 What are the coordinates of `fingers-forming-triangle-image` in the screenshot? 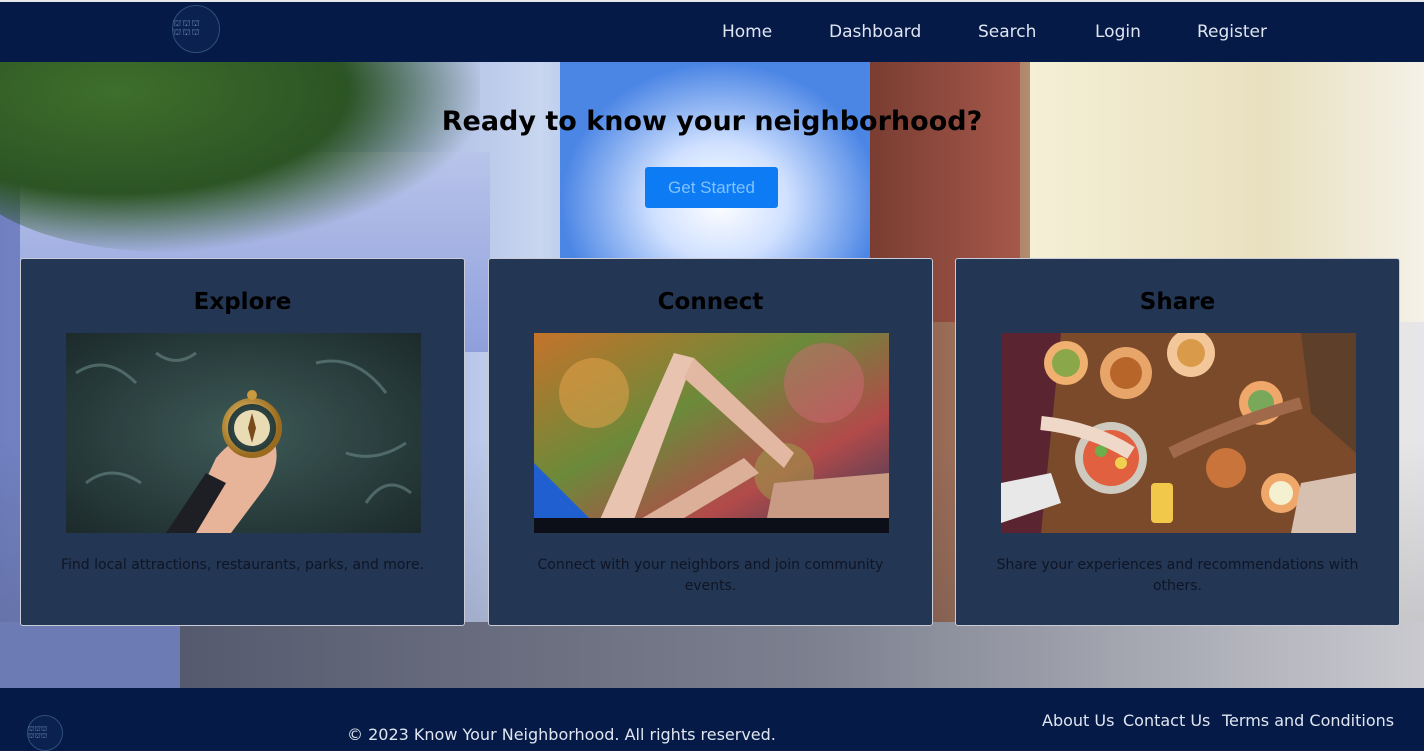 It's located at (711, 433).